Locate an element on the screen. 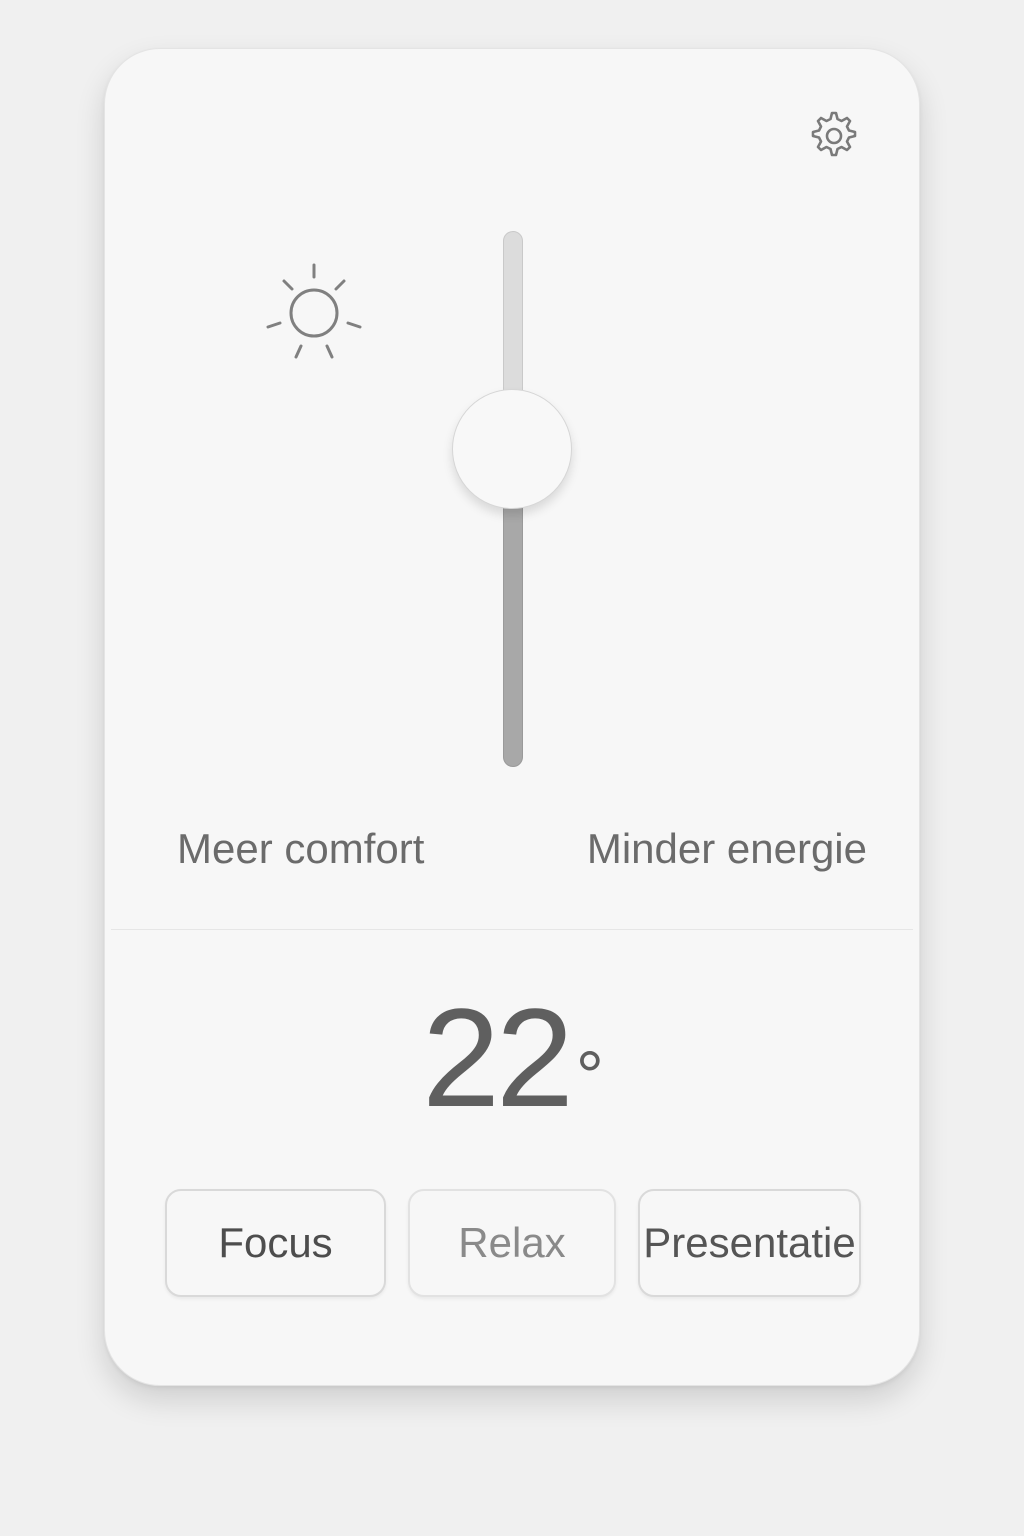  temperature-display: 22° is located at coordinates (513, 1067).